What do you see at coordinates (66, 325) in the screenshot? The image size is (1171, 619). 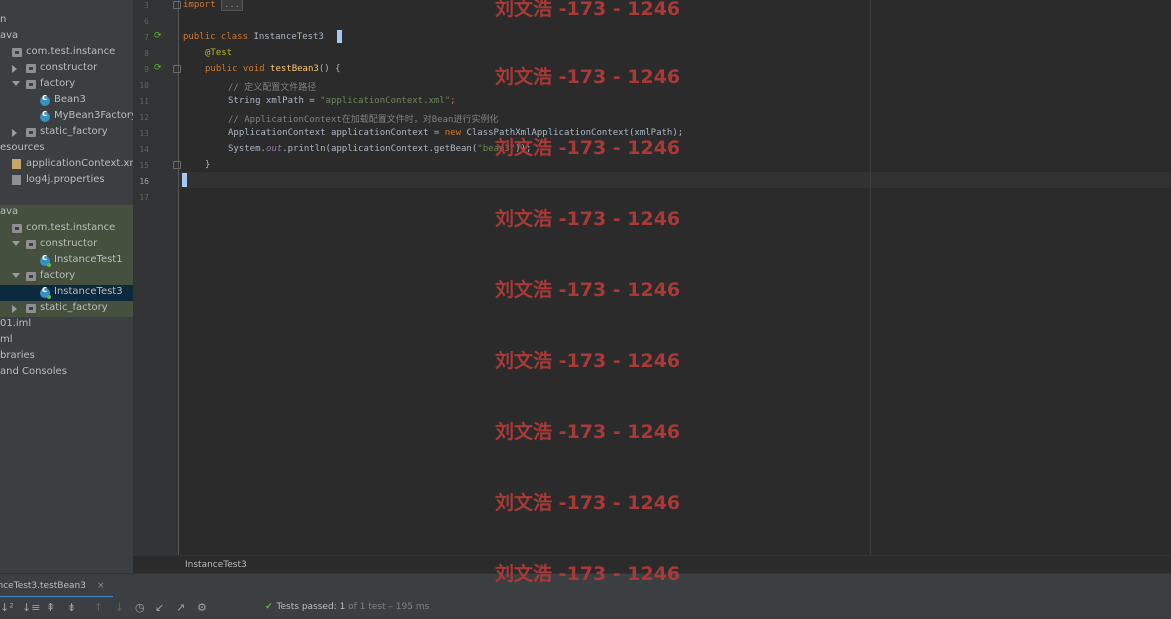 I see `tree-node: 01.iml` at bounding box center [66, 325].